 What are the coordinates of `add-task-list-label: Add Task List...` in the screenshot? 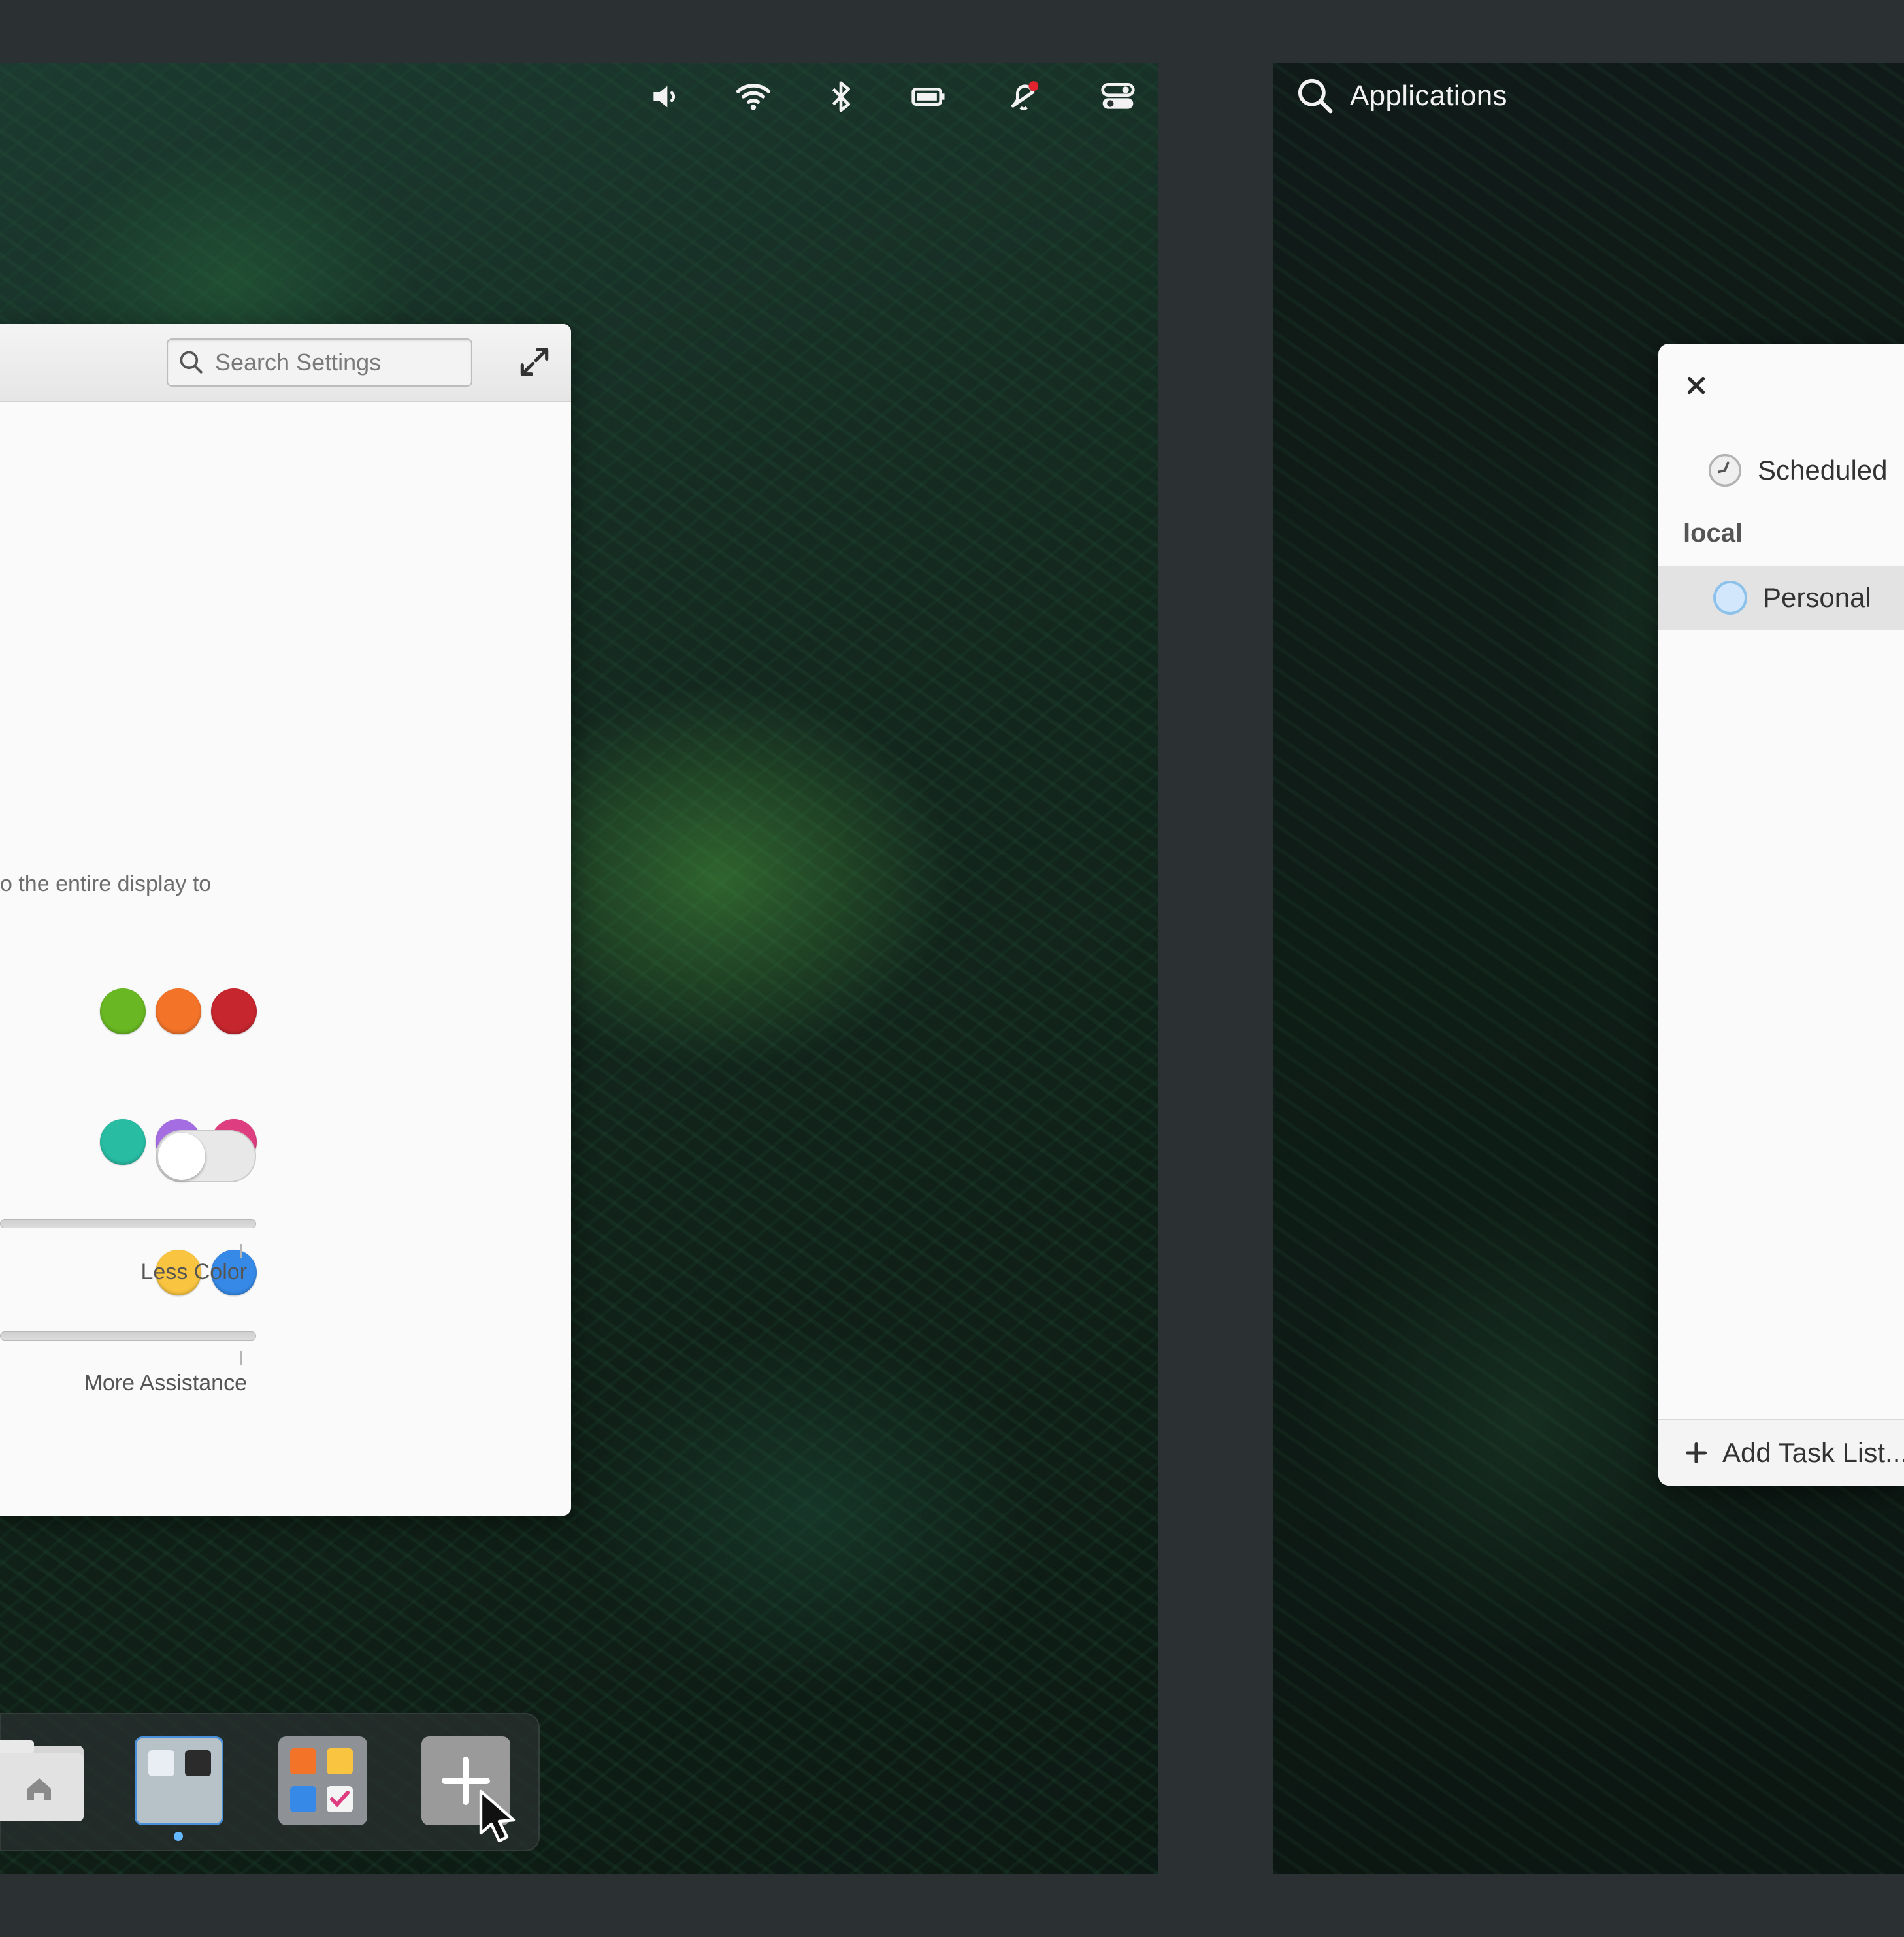 It's located at (1813, 1452).